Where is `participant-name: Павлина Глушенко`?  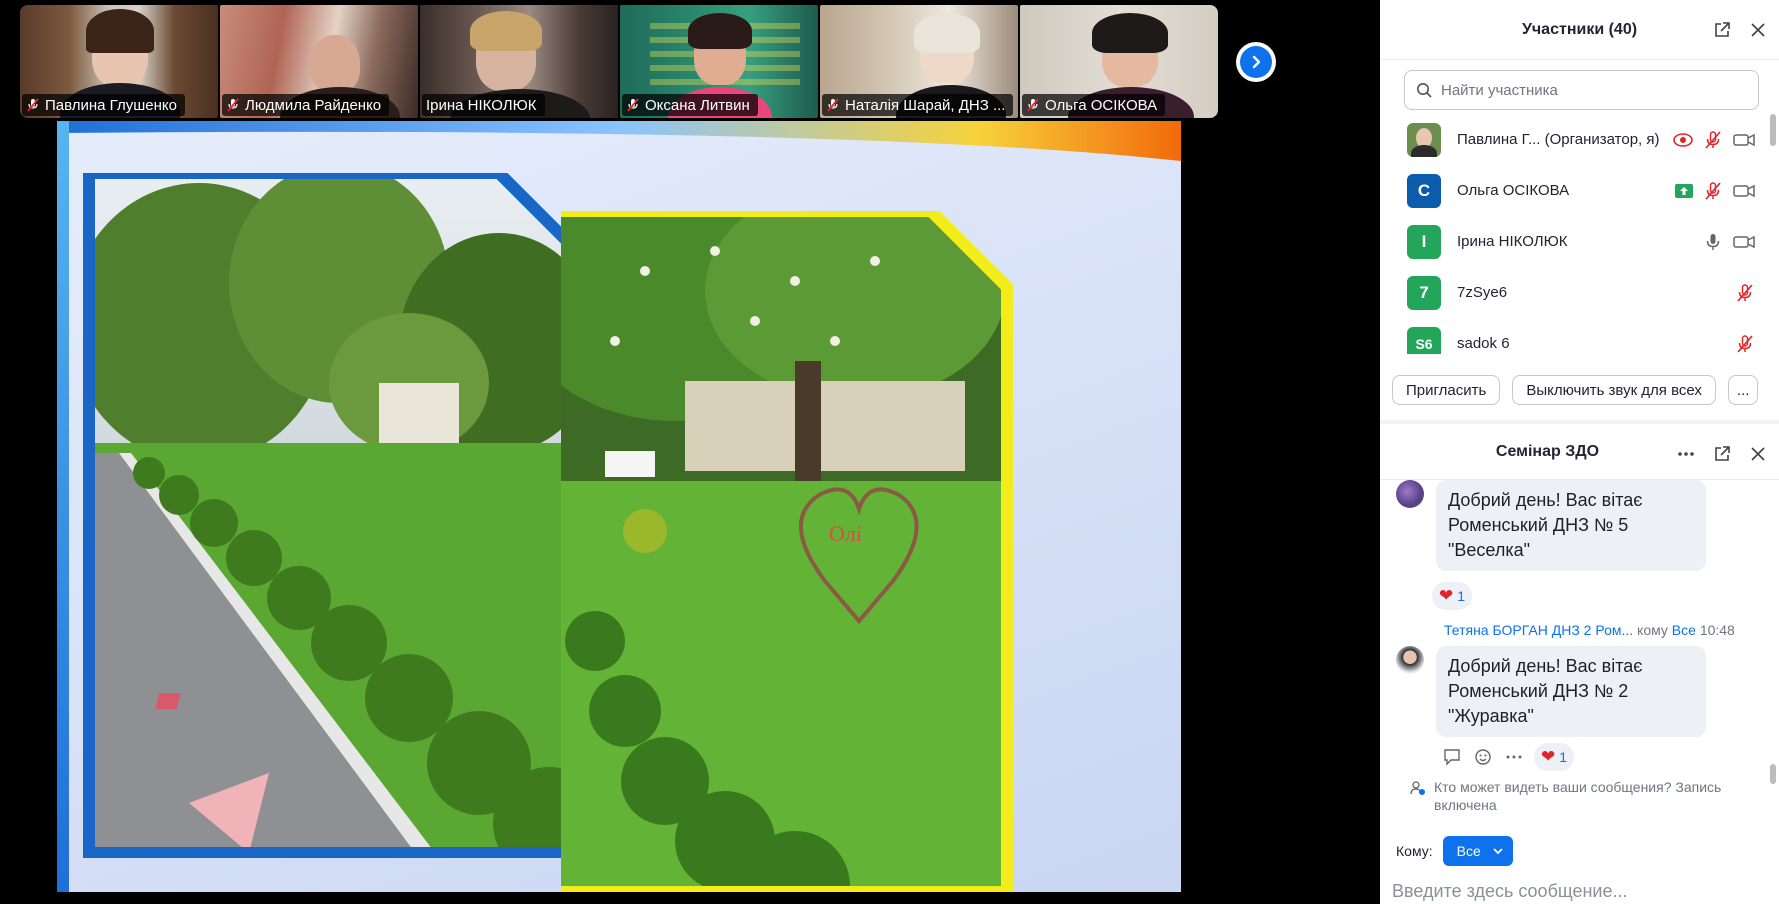 participant-name: Павлина Глушенко is located at coordinates (111, 105).